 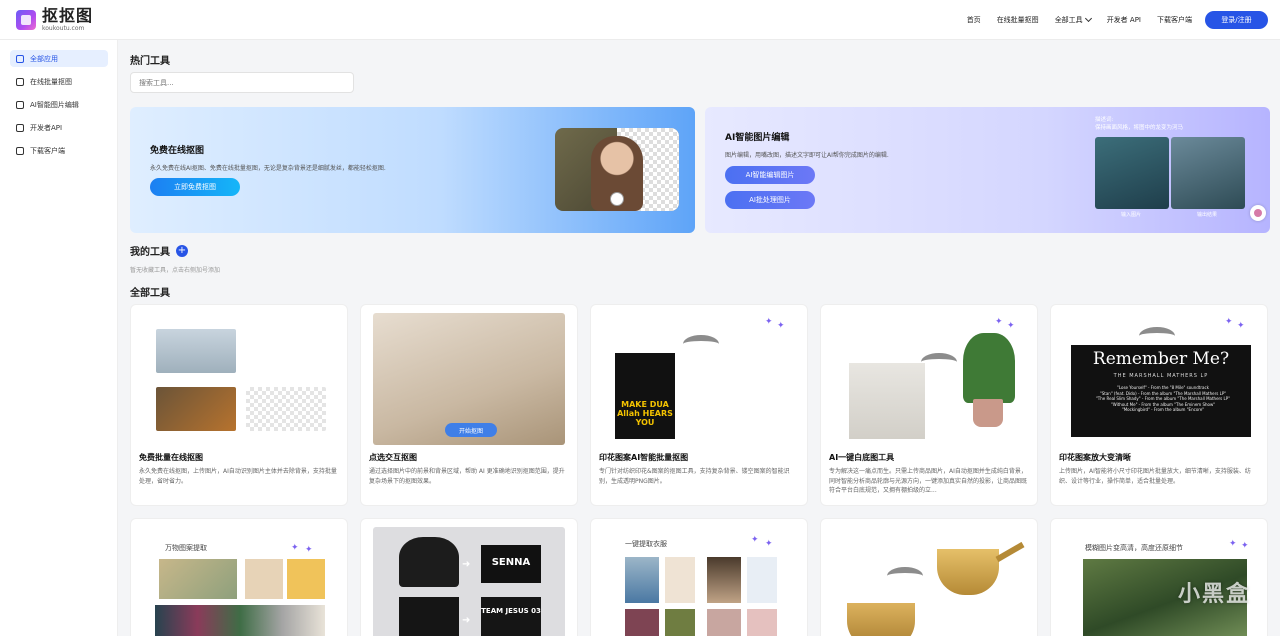 I want to click on art-line: "Mockingbird" - From the album "Encore", so click(x=1163, y=410).